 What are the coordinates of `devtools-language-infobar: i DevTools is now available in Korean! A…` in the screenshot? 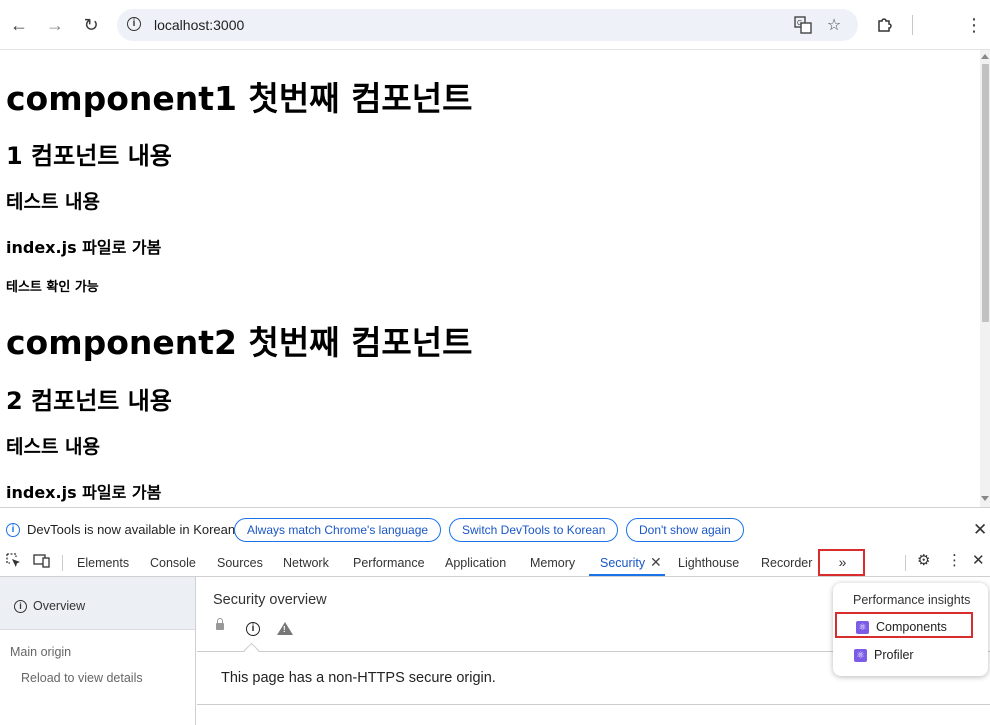 It's located at (495, 528).